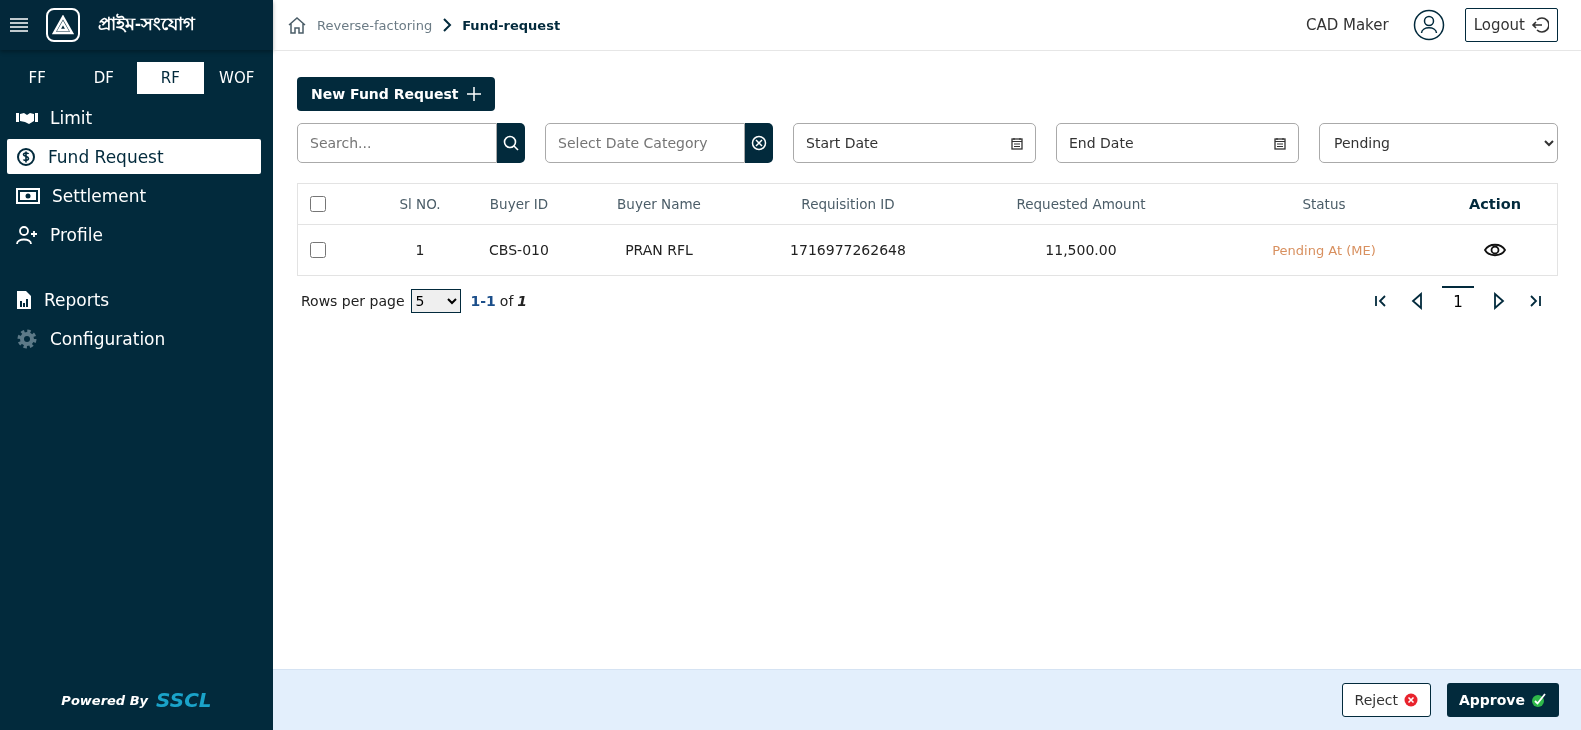 The height and width of the screenshot is (730, 1581). Describe the element at coordinates (519, 204) in the screenshot. I see `column-header: Buyer ID` at that location.